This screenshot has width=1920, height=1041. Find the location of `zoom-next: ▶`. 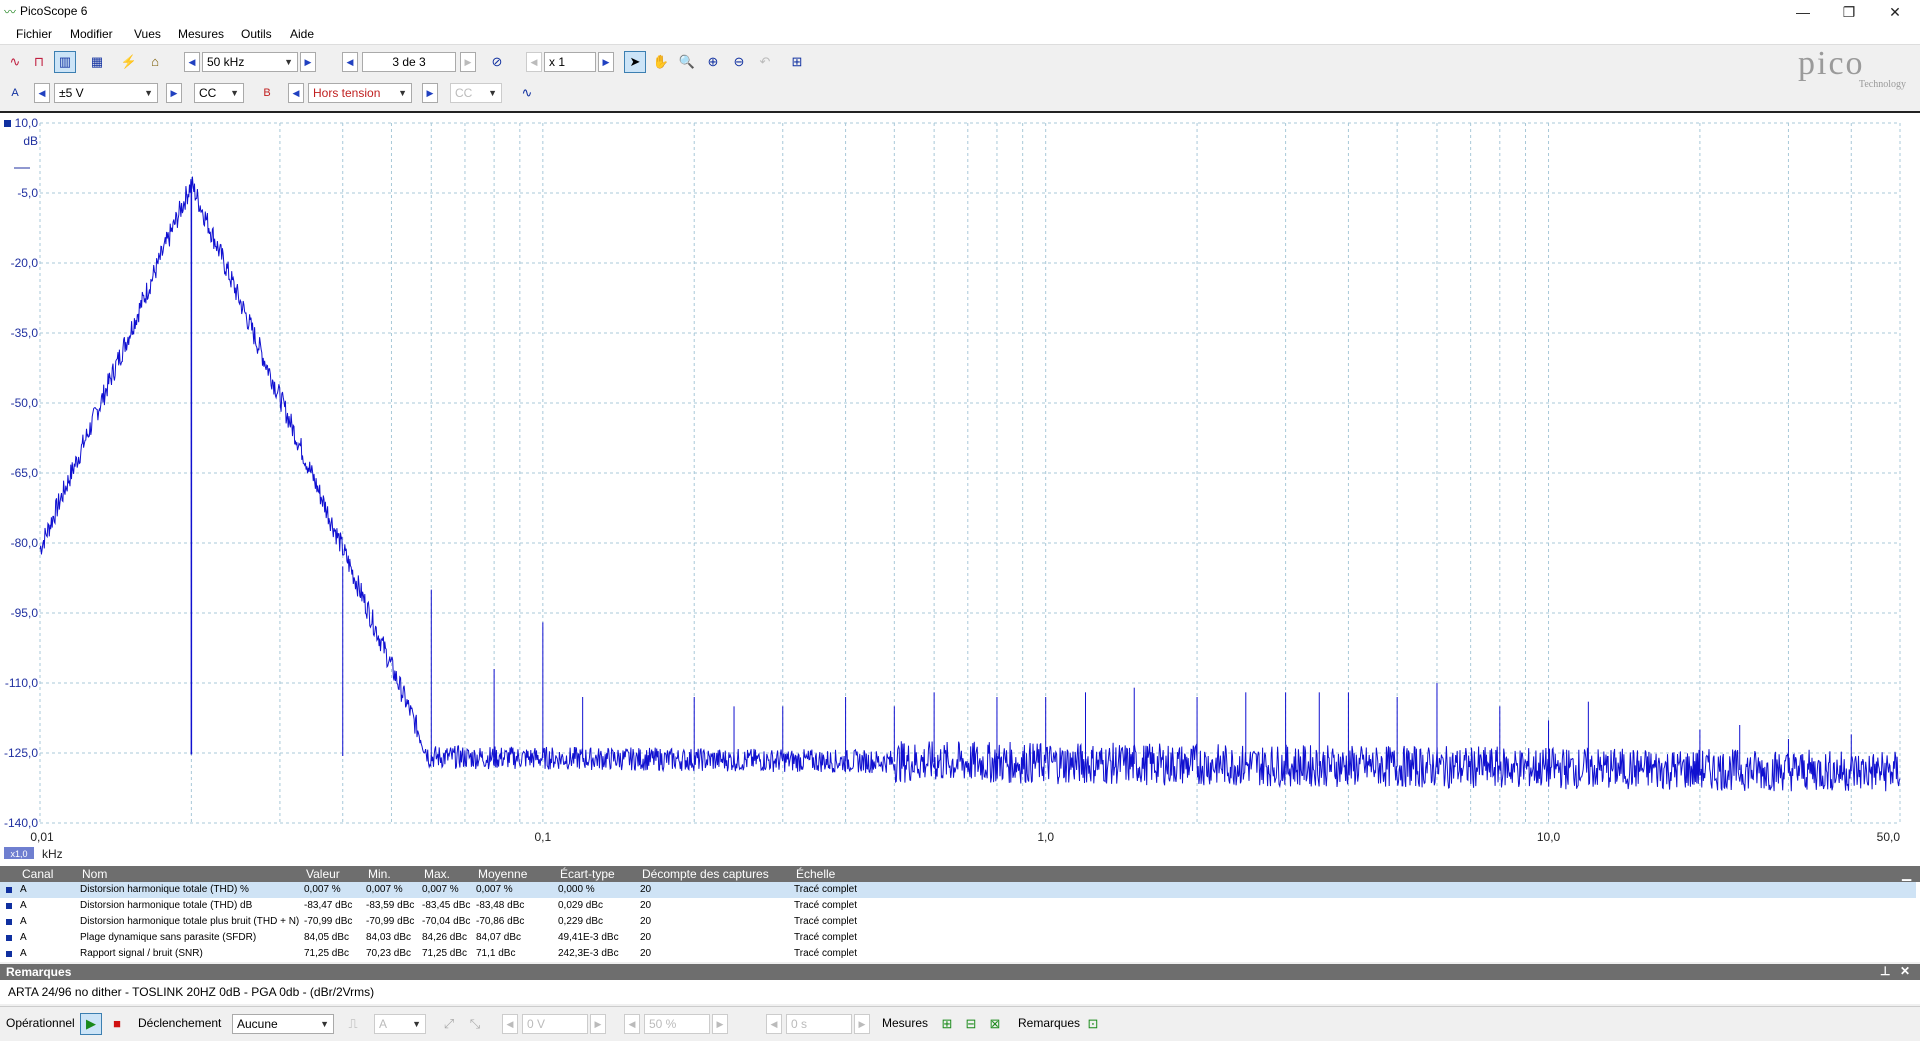

zoom-next: ▶ is located at coordinates (606, 62).